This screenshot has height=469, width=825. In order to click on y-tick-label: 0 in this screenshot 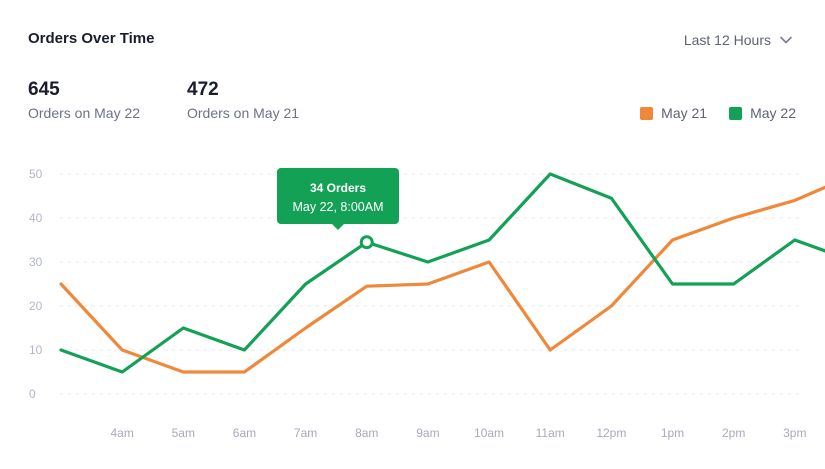, I will do `click(32, 394)`.